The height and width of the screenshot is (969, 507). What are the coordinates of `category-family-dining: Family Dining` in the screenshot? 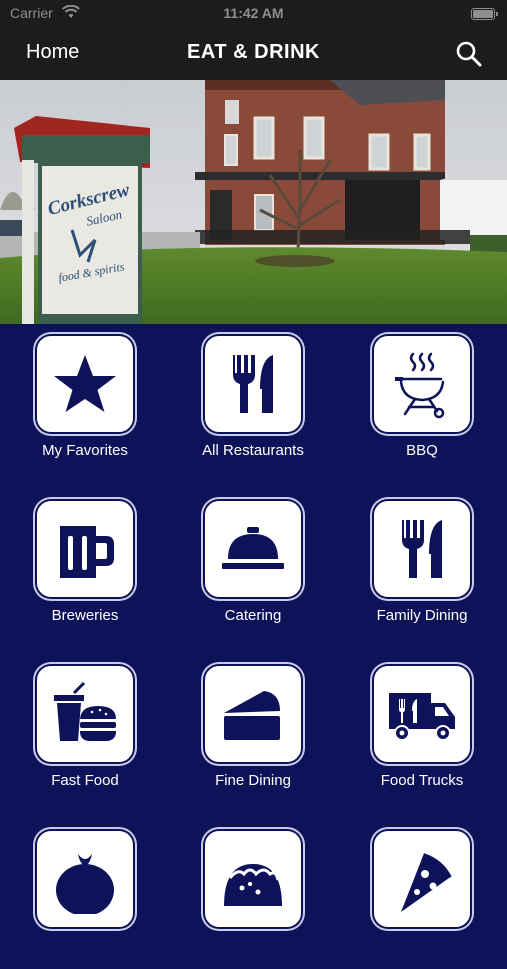 It's located at (422, 564).